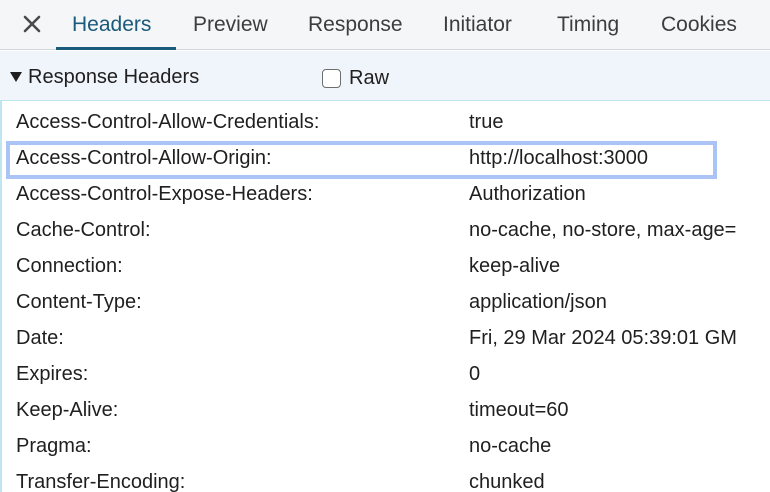 Image resolution: width=770 pixels, height=492 pixels. What do you see at coordinates (16, 77) in the screenshot?
I see `triangle-down-icon` at bounding box center [16, 77].